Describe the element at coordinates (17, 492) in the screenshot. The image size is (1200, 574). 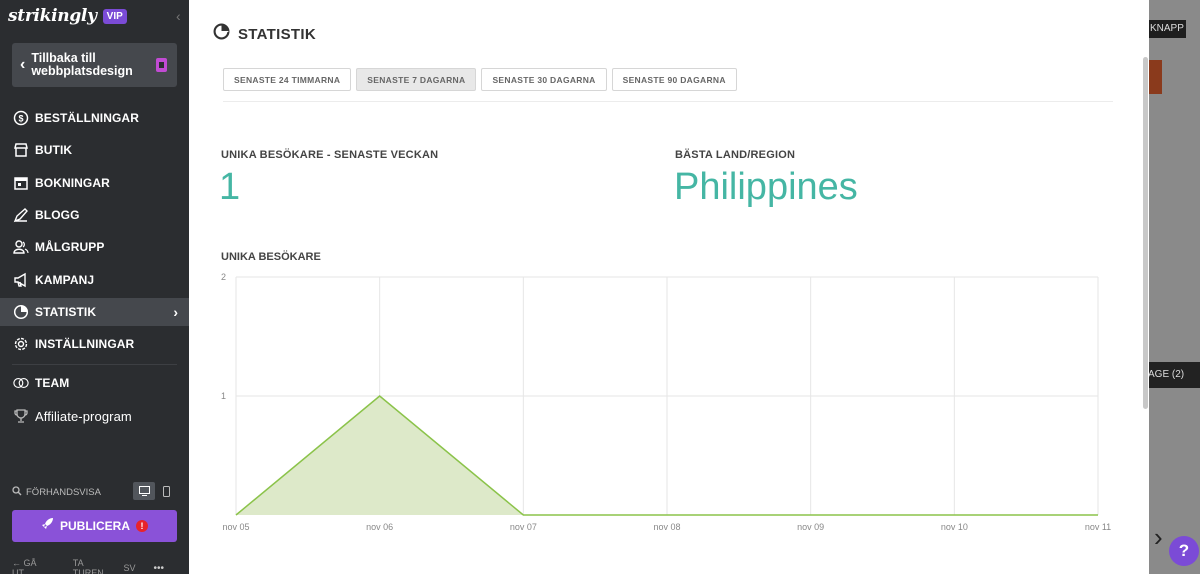
I see `search-icon` at that location.